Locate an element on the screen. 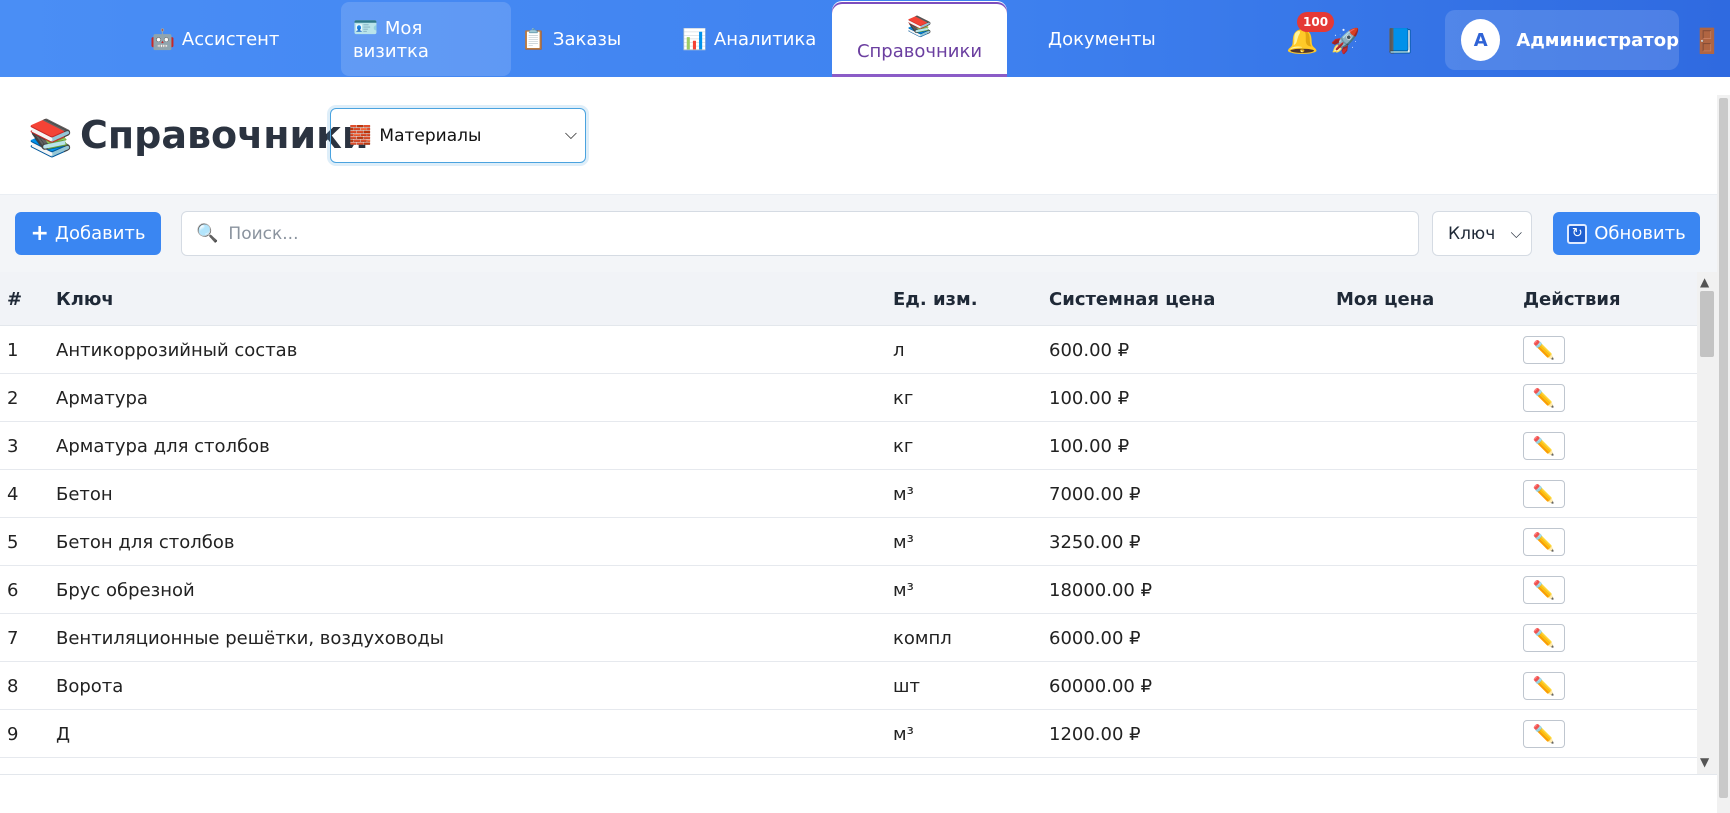 The height and width of the screenshot is (813, 1730). page-title: Справочники is located at coordinates (224, 135).